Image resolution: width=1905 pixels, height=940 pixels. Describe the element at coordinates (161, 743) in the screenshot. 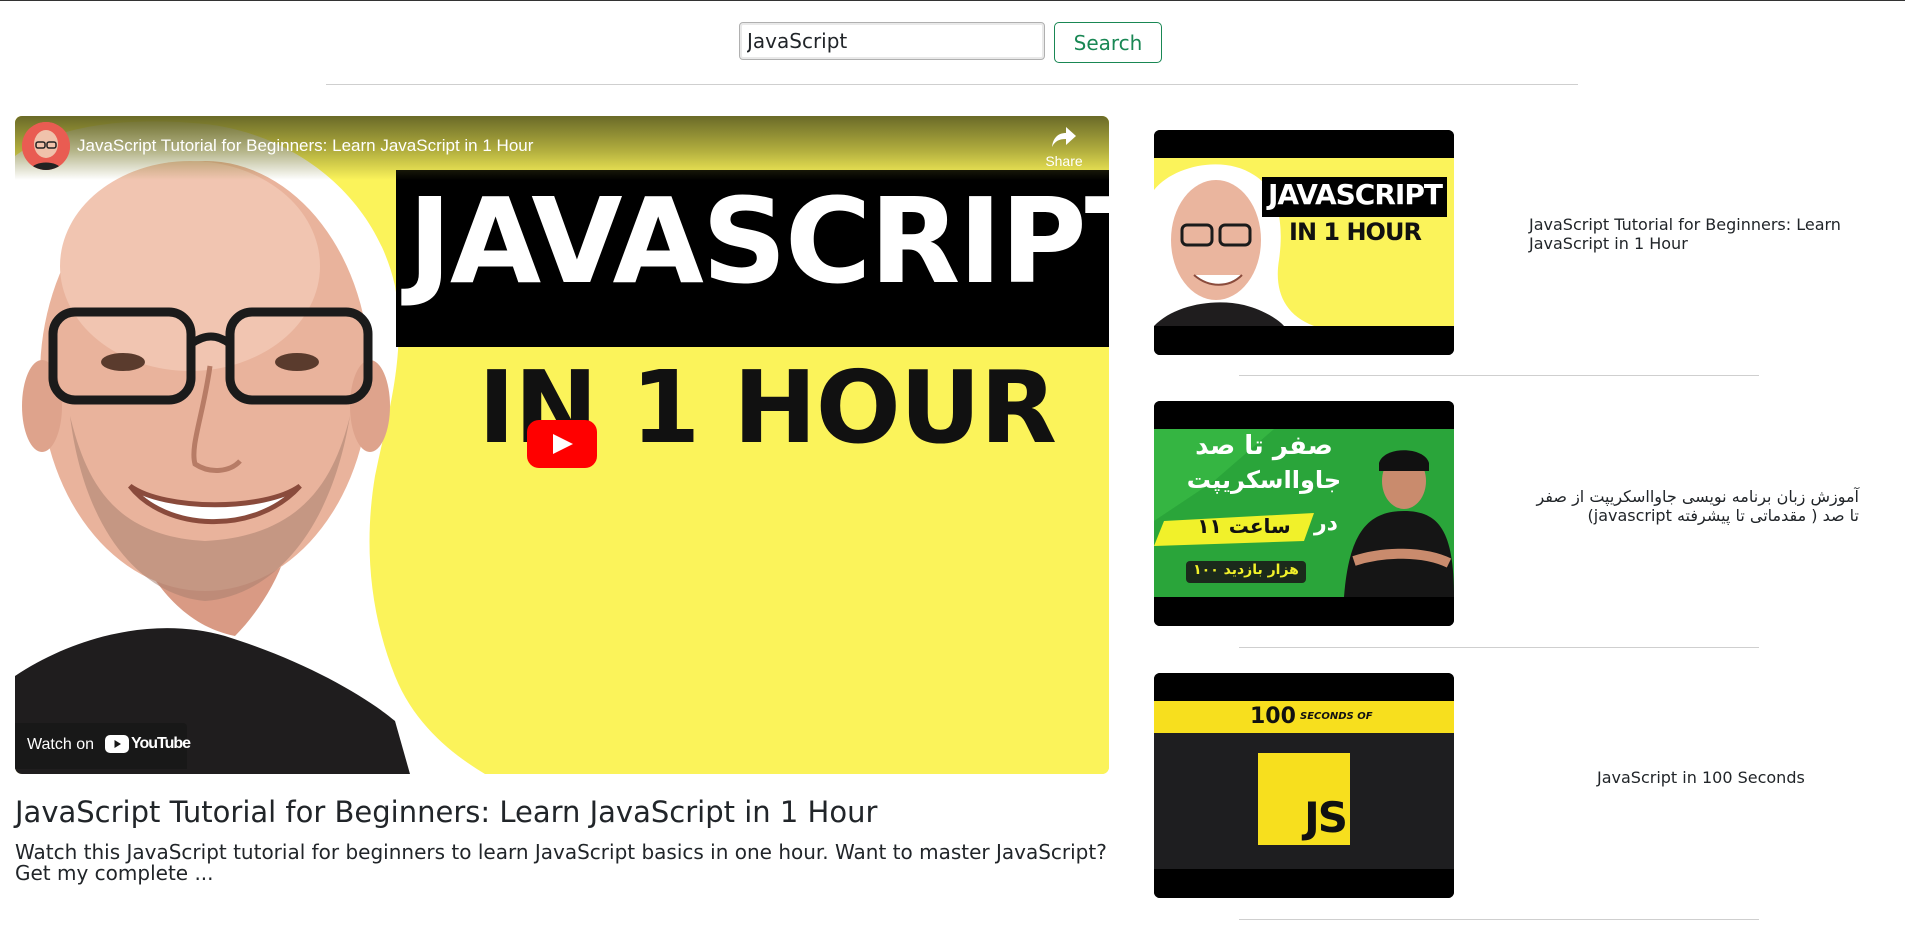

I see `youtube-wordmark: YouTube` at that location.